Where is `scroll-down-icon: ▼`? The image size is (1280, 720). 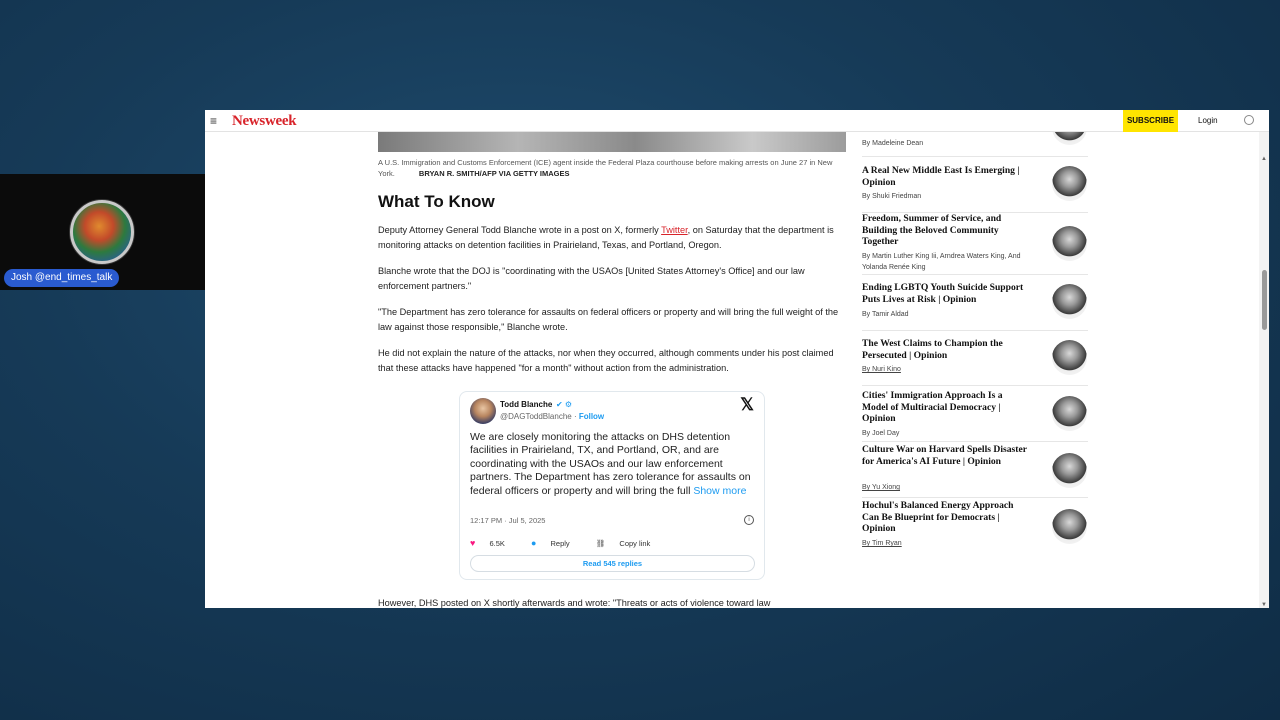 scroll-down-icon: ▼ is located at coordinates (1264, 605).